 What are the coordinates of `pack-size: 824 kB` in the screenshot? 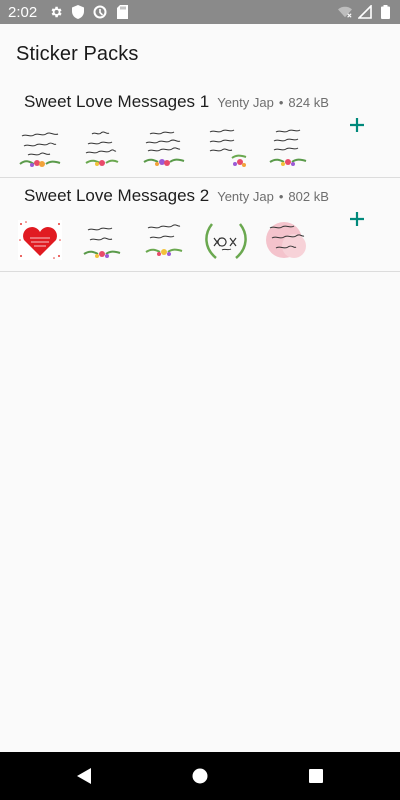 It's located at (308, 102).